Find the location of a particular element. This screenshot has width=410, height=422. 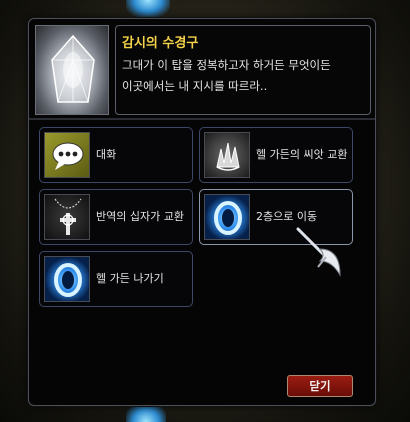

chat-bubble-icon is located at coordinates (67, 155).